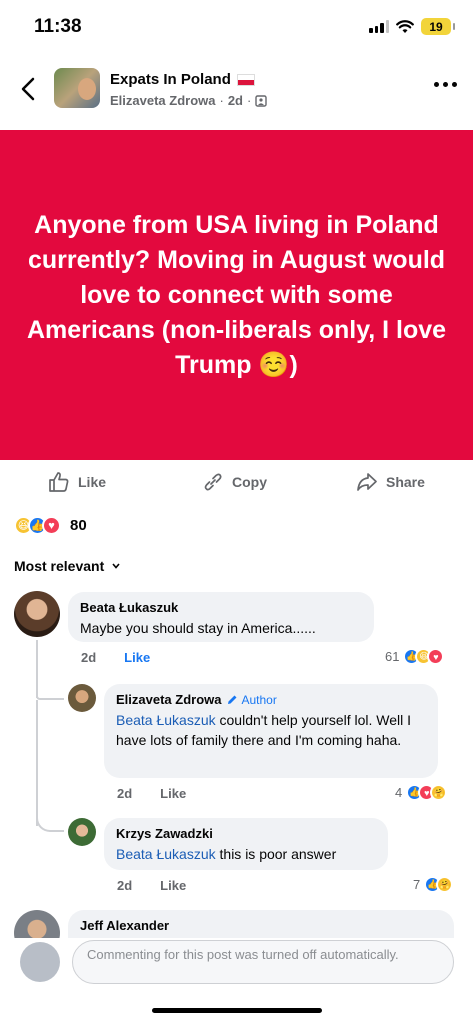 The height and width of the screenshot is (1024, 473). I want to click on status-icons: 19, so click(412, 26).